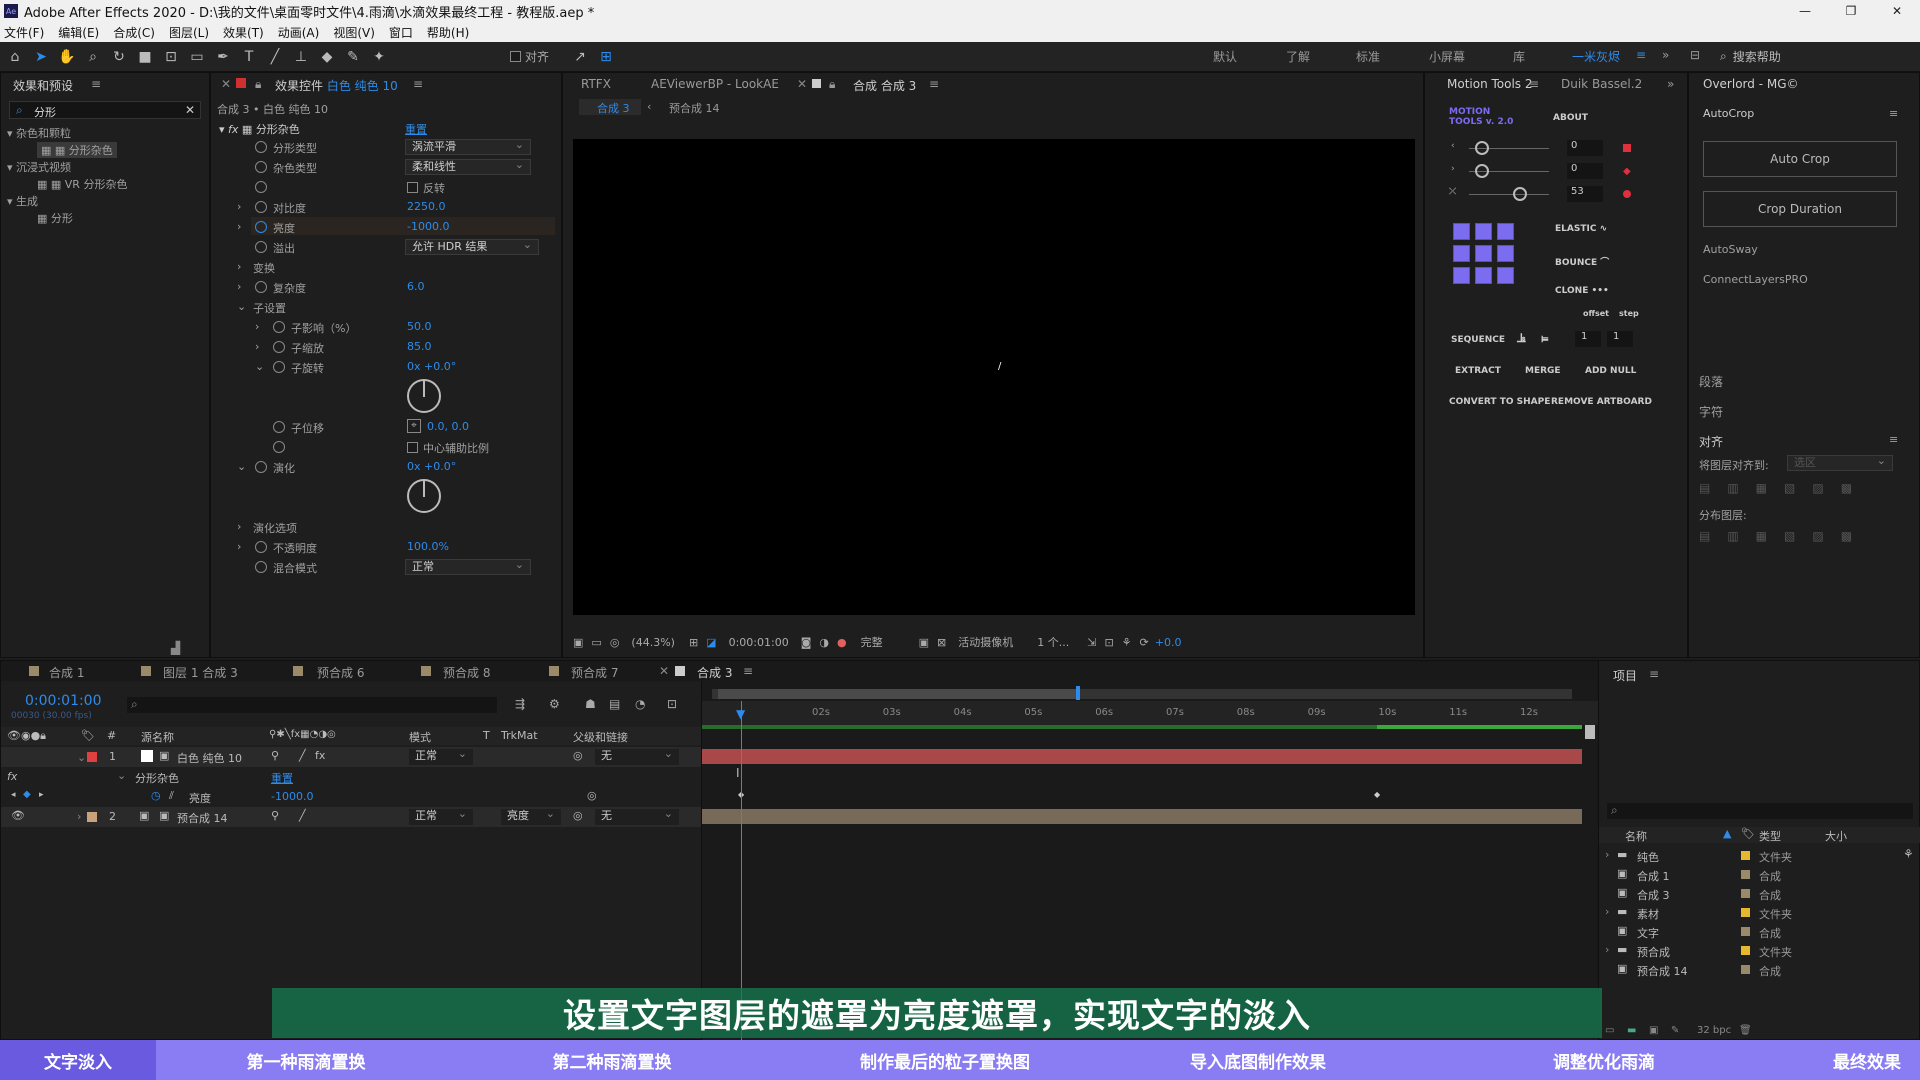  What do you see at coordinates (1483, 253) in the screenshot?
I see `anchor-cell` at bounding box center [1483, 253].